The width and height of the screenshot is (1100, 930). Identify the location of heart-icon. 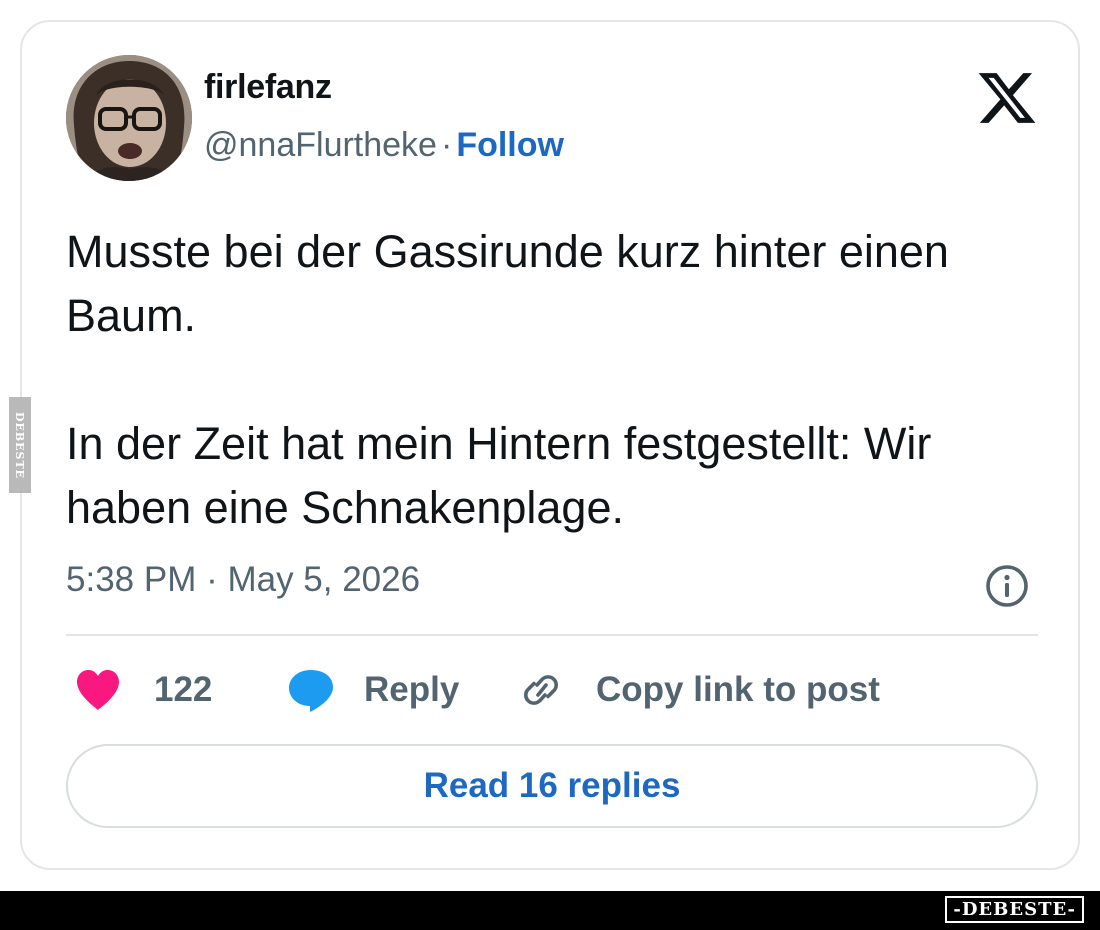
(98, 690).